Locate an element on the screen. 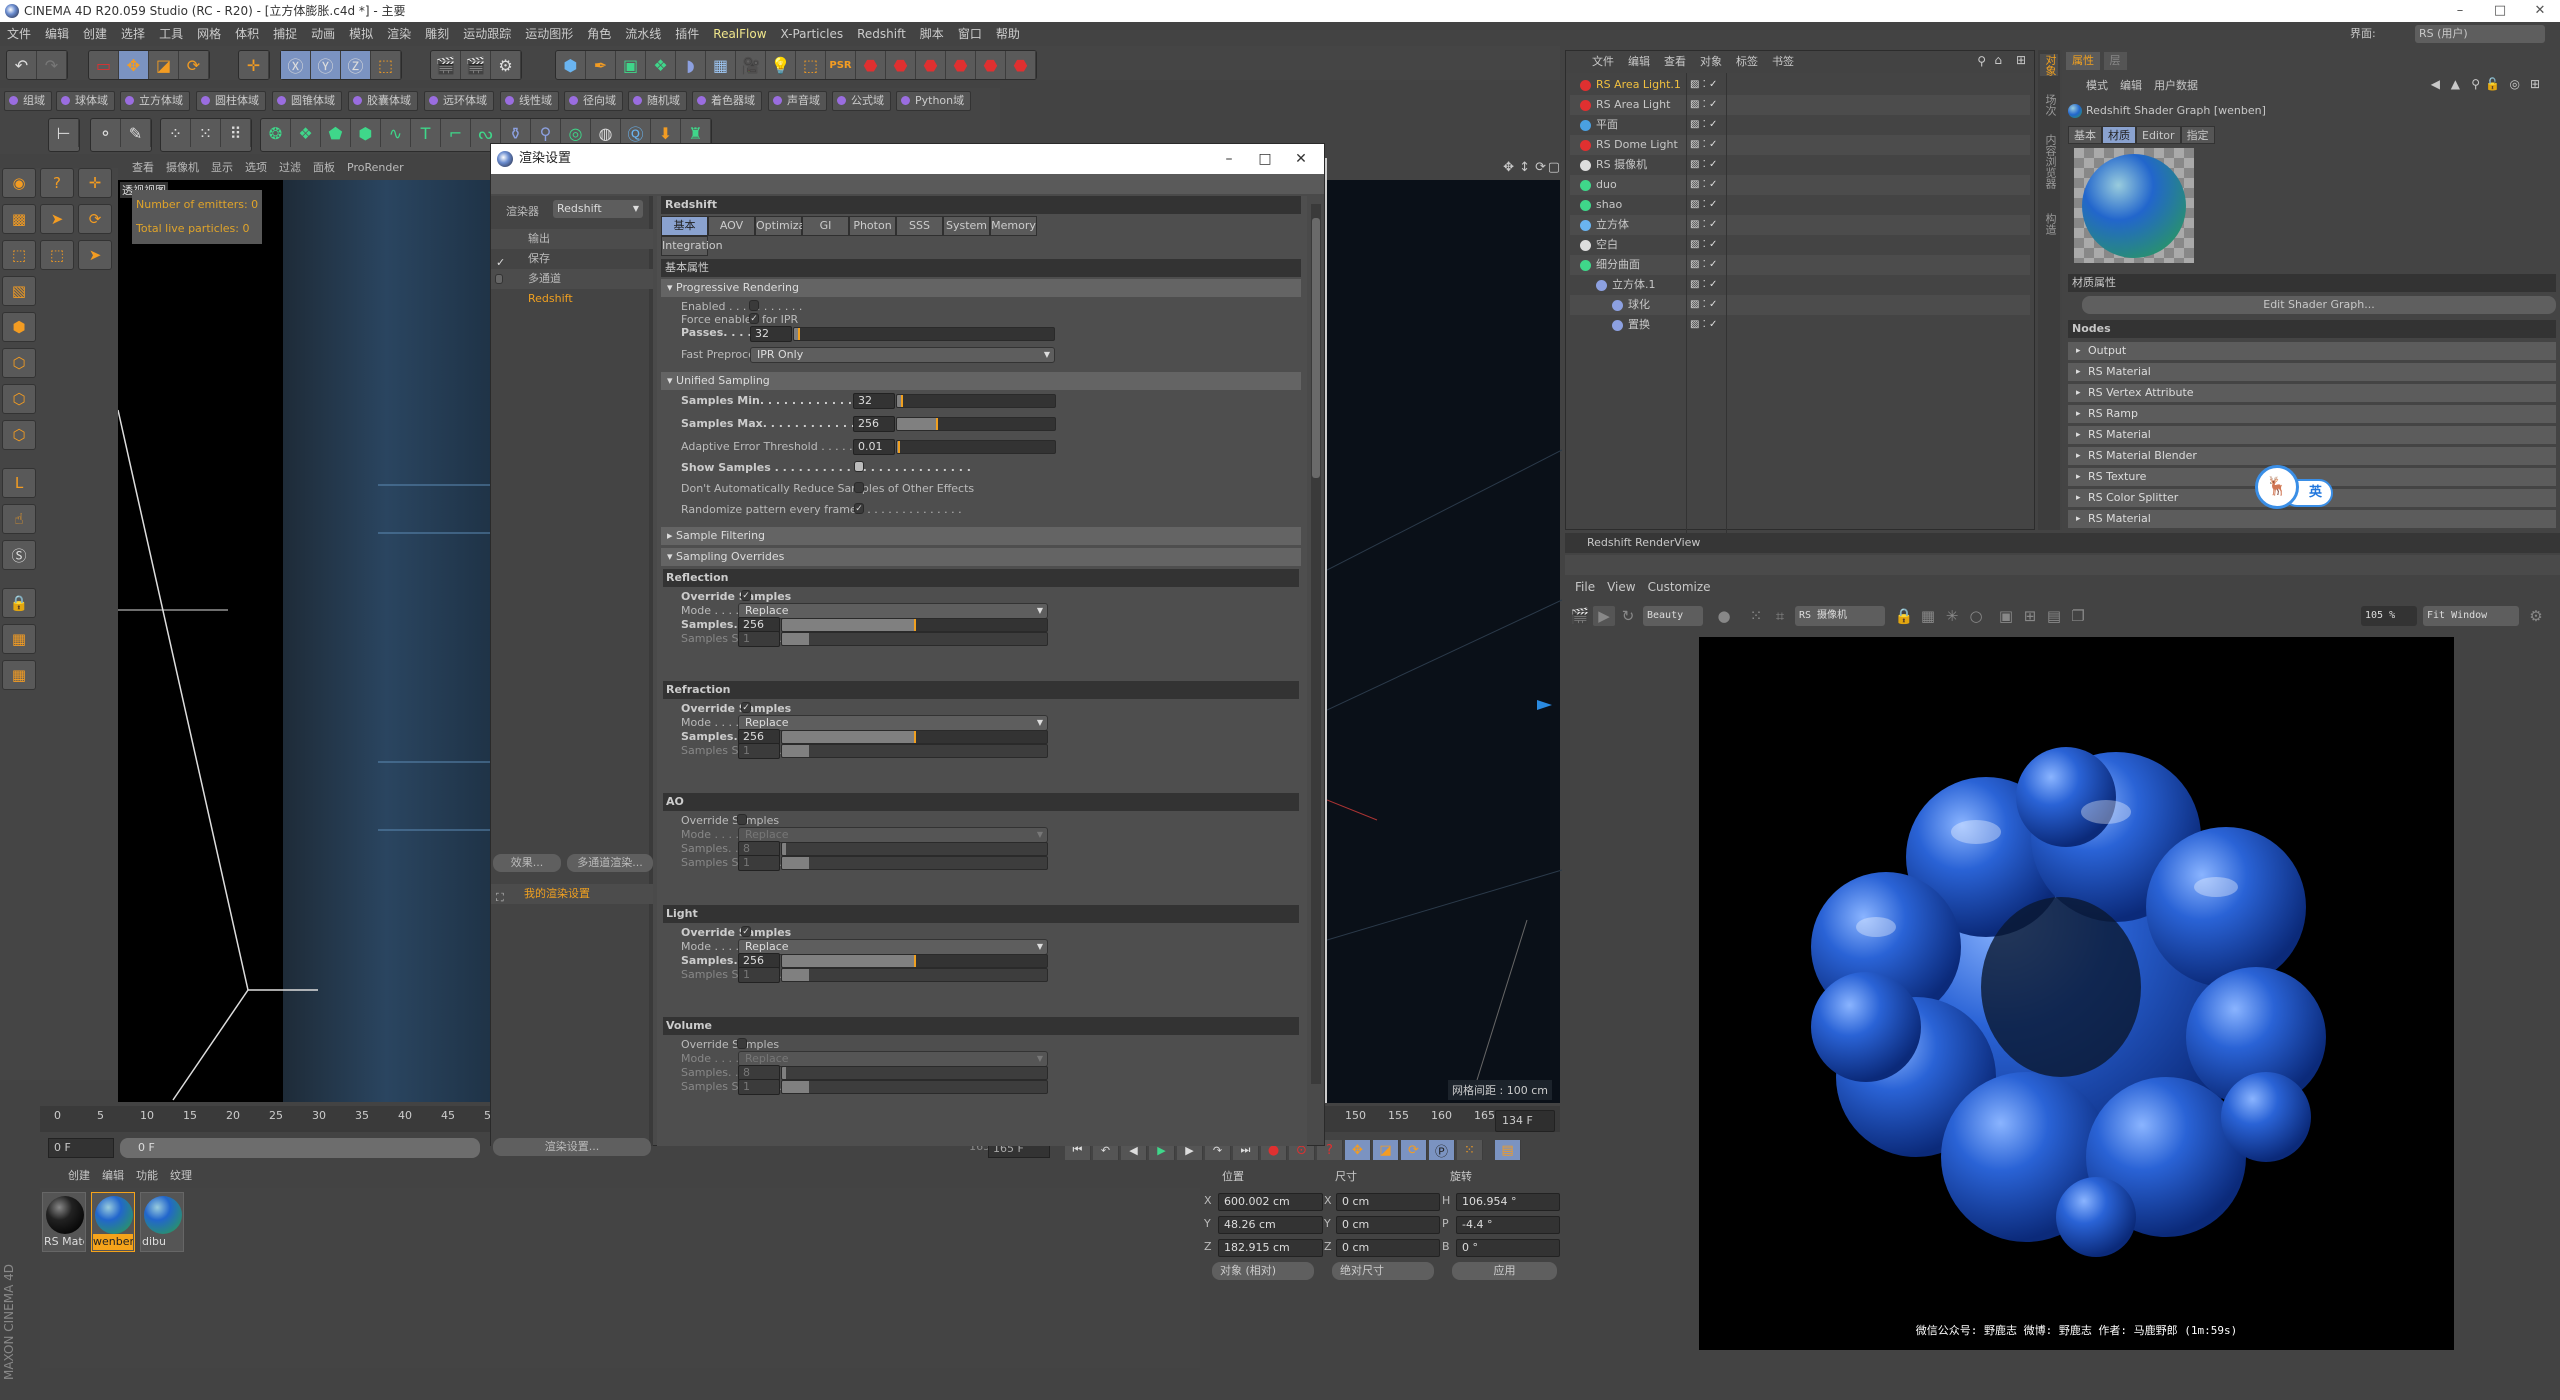  rs-proxy-icon: ⬣ is located at coordinates (1021, 65).